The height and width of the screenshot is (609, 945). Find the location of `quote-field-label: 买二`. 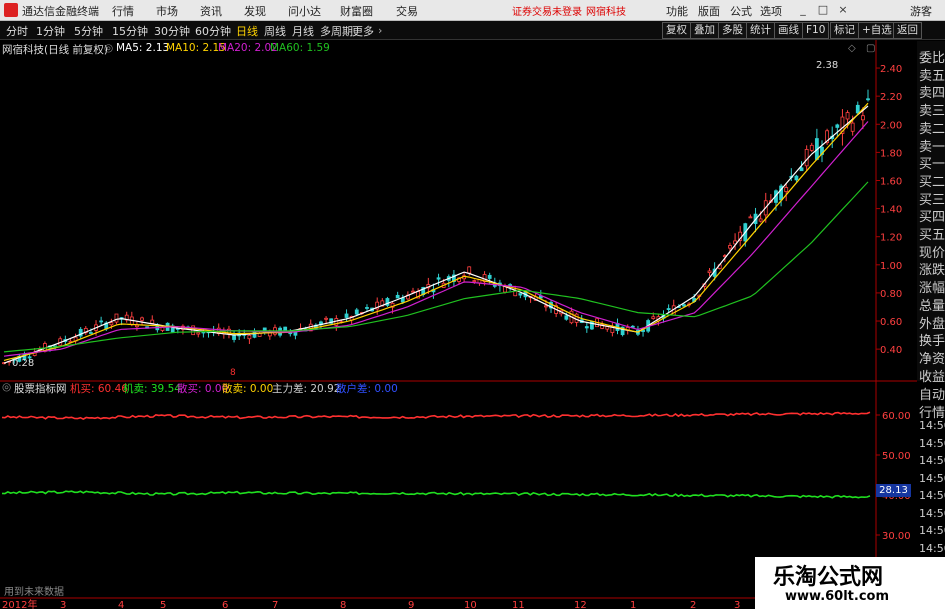

quote-field-label: 买二 is located at coordinates (932, 182).